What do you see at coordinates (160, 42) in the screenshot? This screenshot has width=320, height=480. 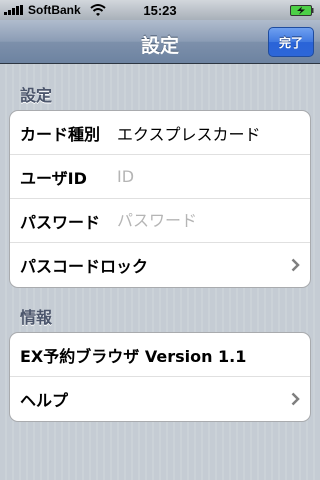 I see `navigation-bar: 設定 完了` at bounding box center [160, 42].